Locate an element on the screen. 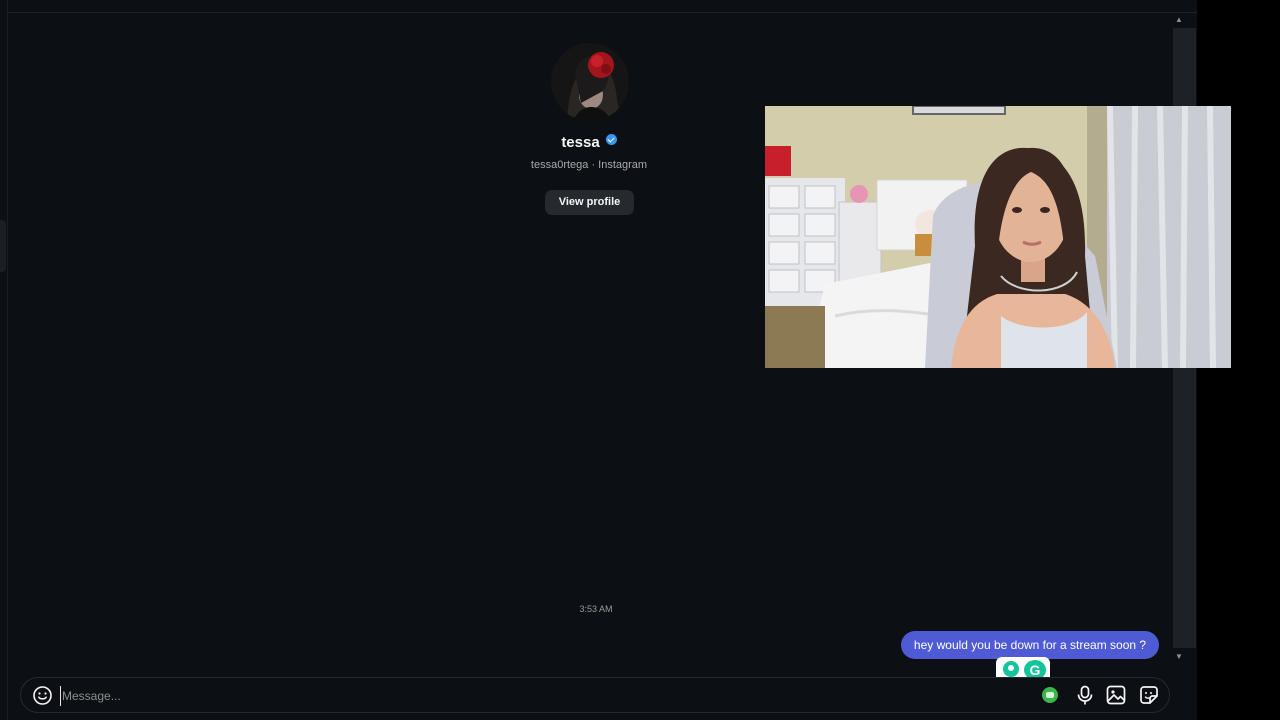 This screenshot has height=720, width=1280. view-profile-button: View profile is located at coordinates (589, 202).